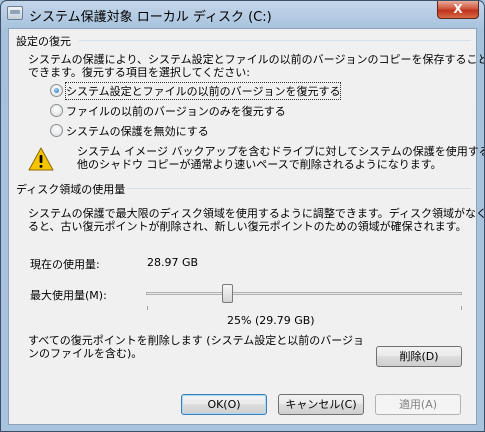 The height and width of the screenshot is (432, 485). Describe the element at coordinates (56, 90) in the screenshot. I see `radio-restore-system-and-files` at that location.